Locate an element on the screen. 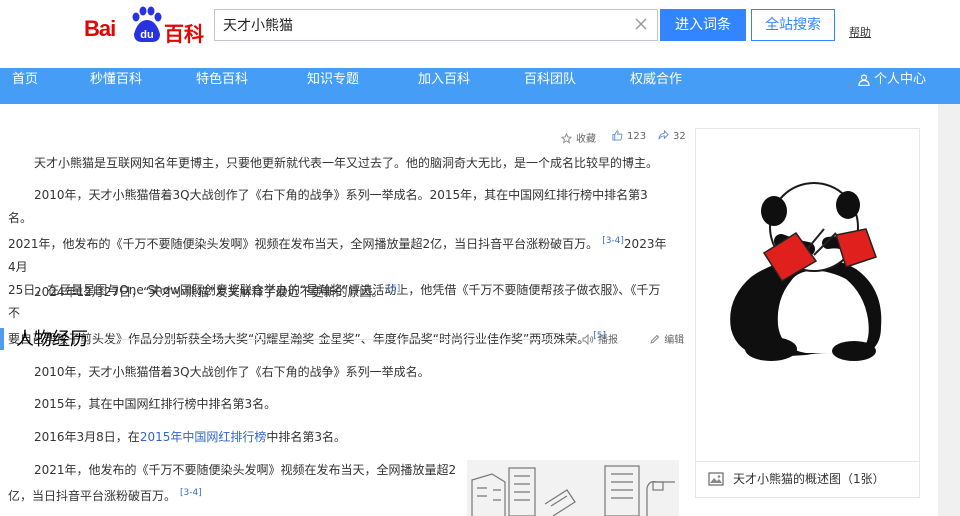 This screenshot has width=960, height=516. nav-item-featured: 特色百科 is located at coordinates (222, 86).